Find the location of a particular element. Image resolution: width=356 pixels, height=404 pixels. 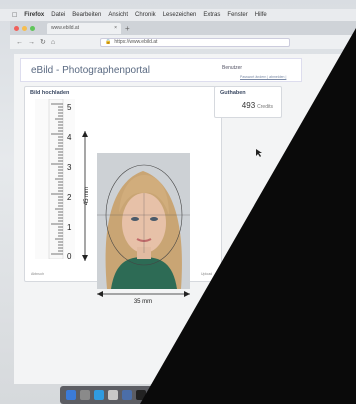

credit-amount: 493 Credits is located at coordinates (257, 105).